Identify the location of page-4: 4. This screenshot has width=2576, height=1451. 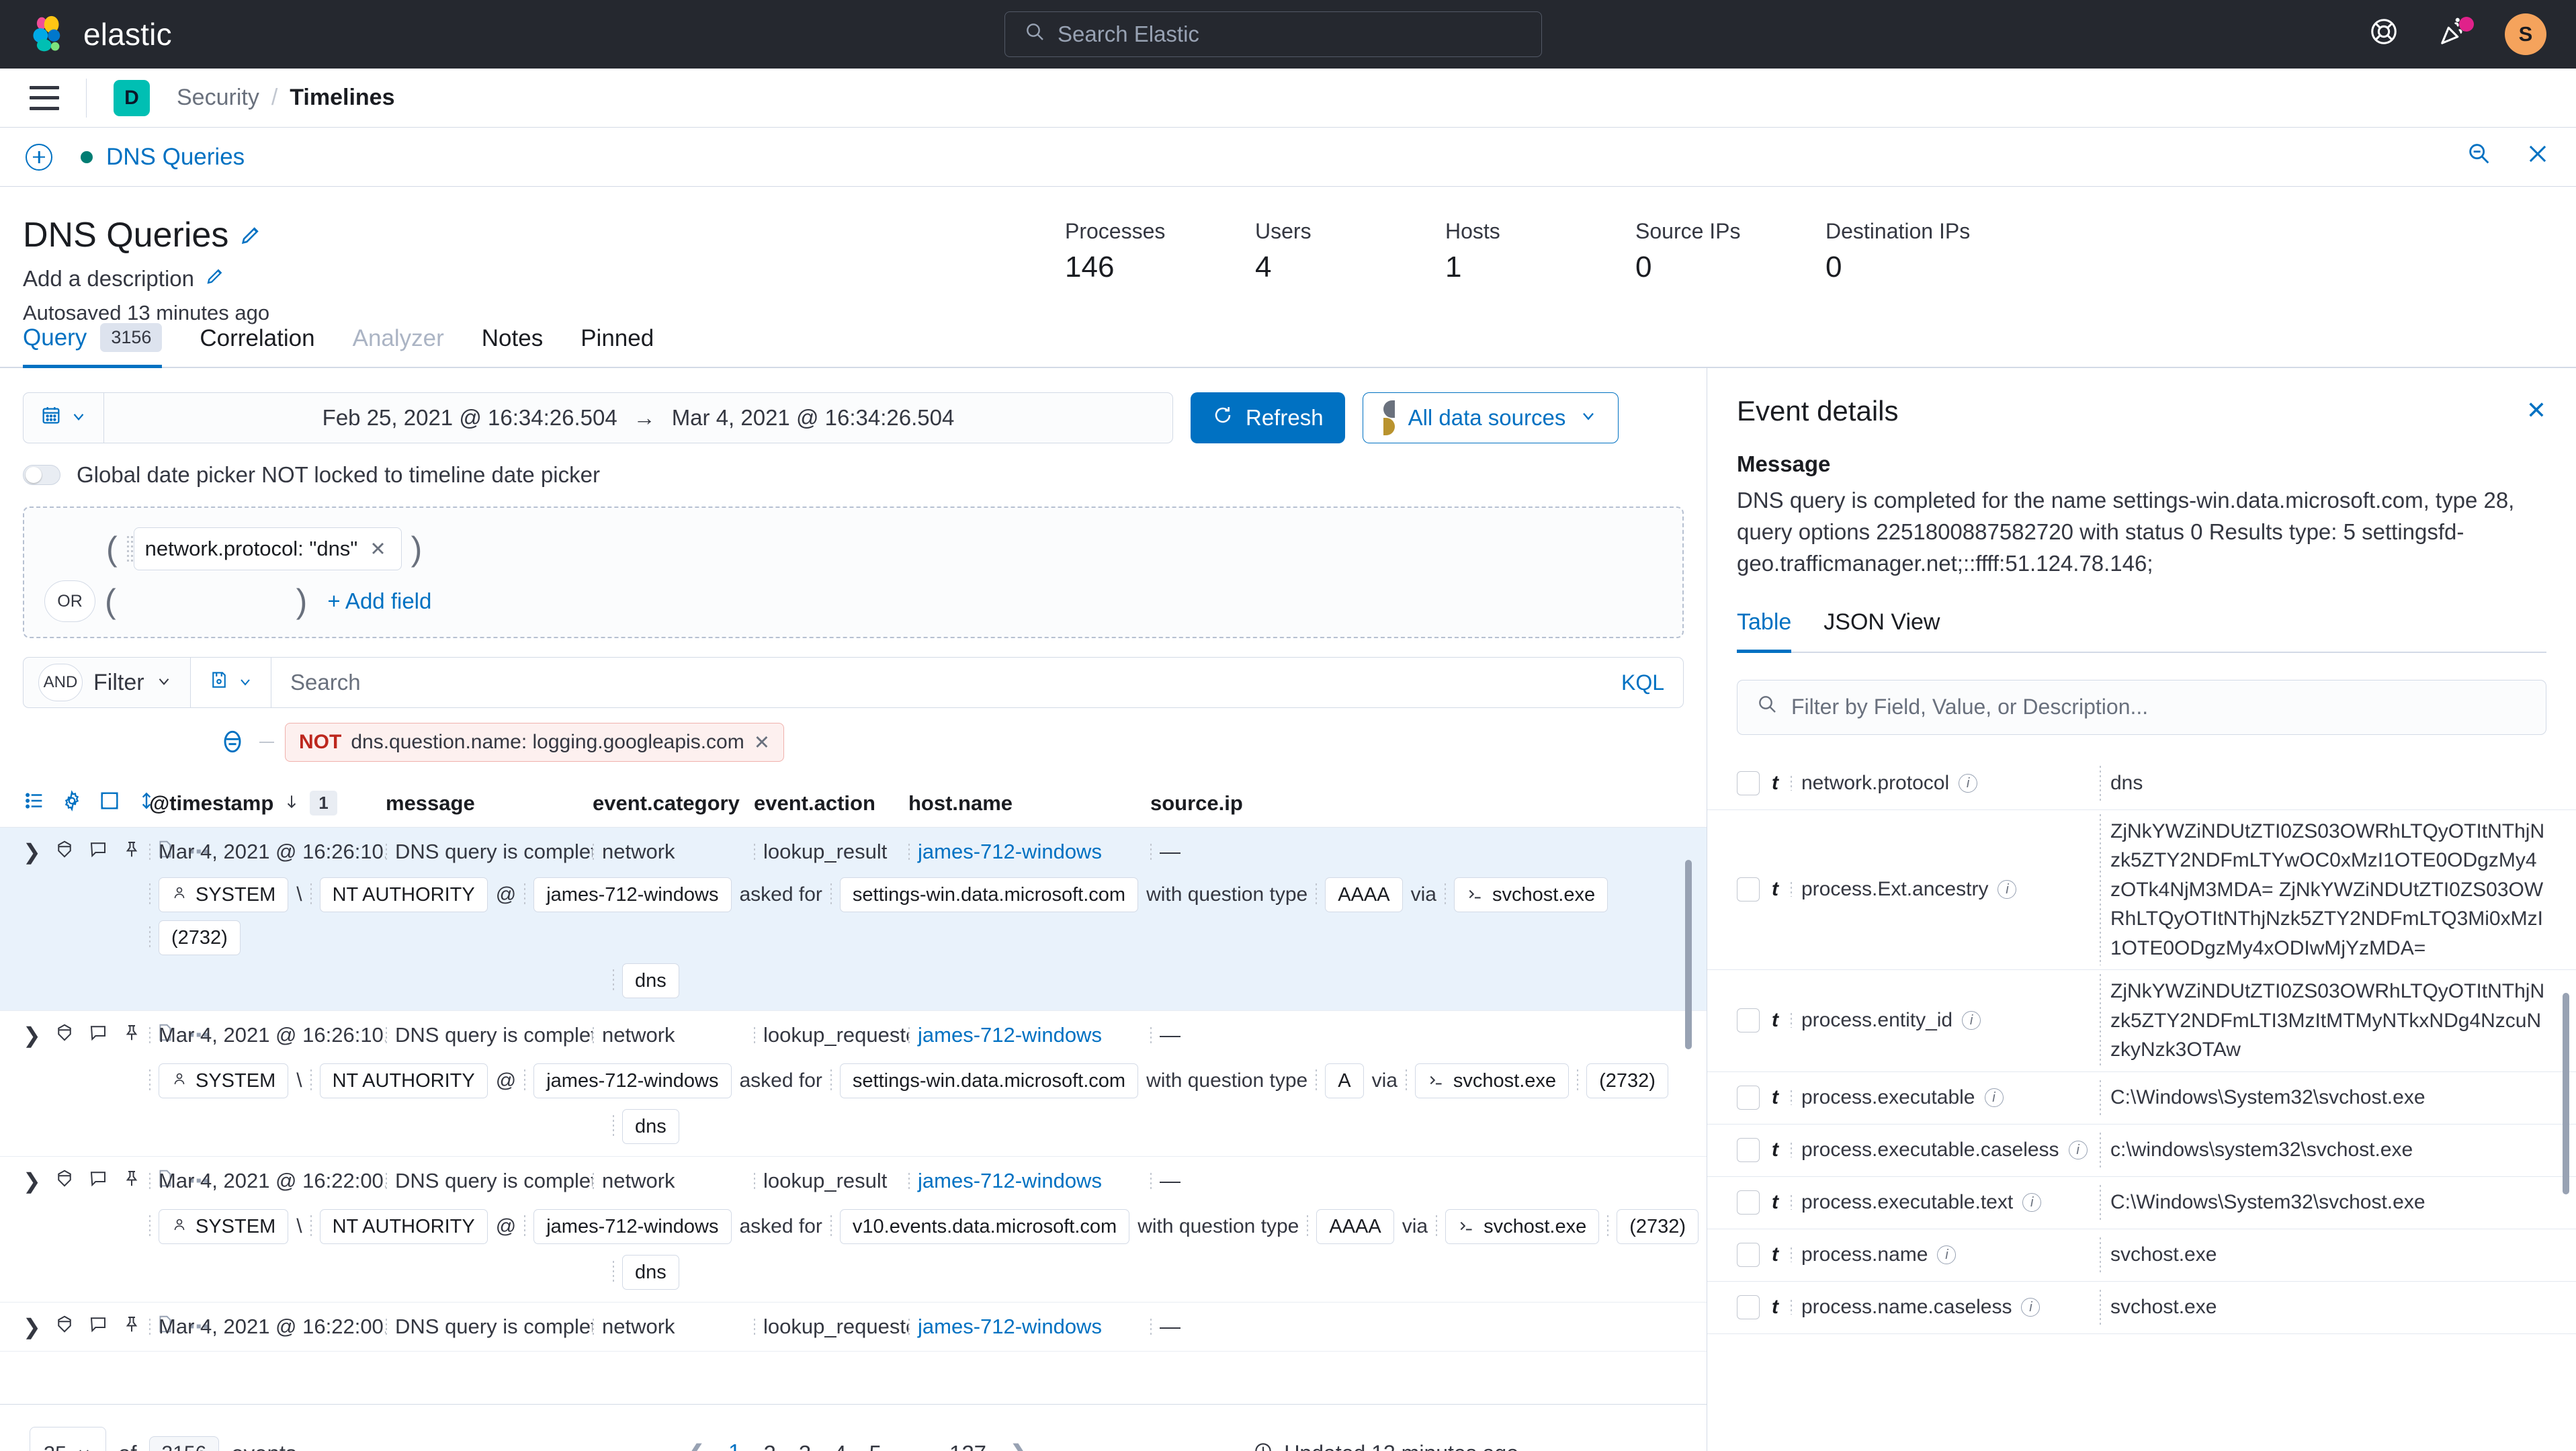
(840, 1446).